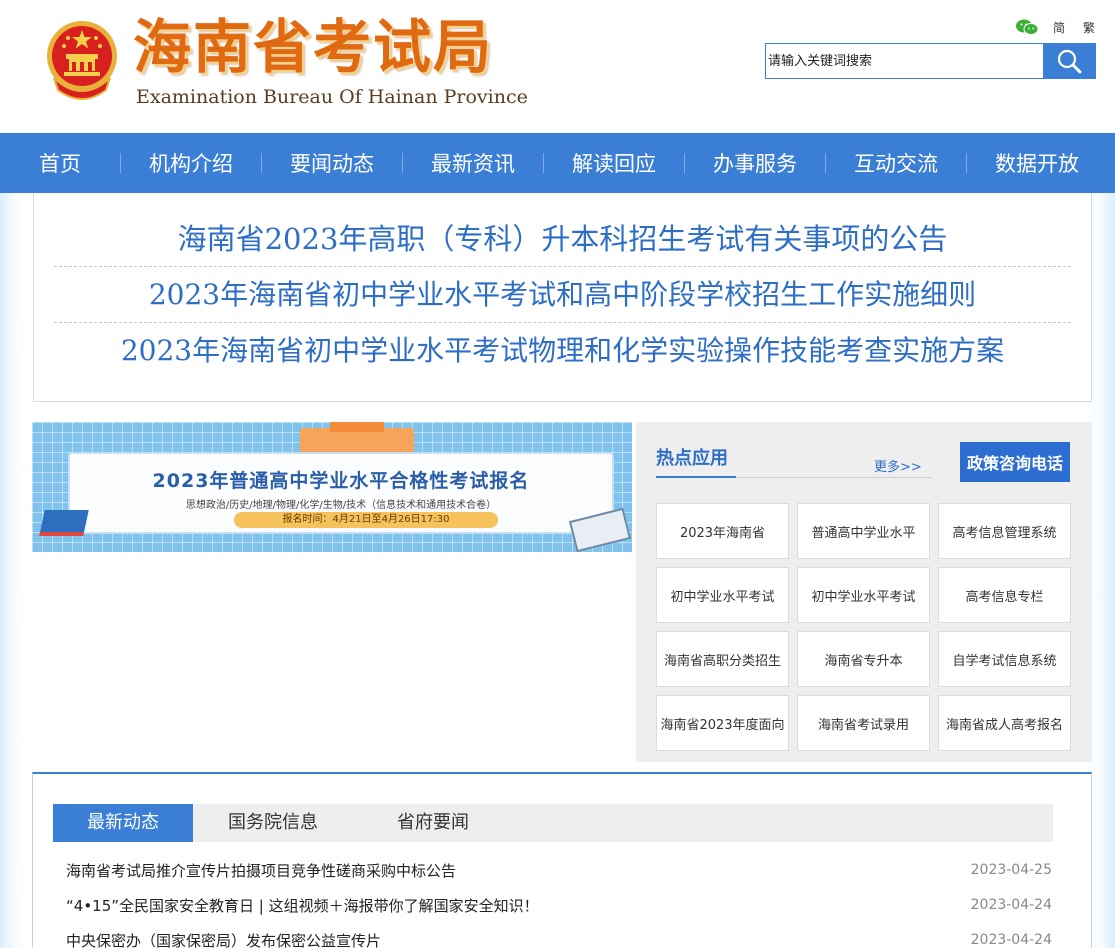 This screenshot has width=1115, height=948. What do you see at coordinates (1004, 595) in the screenshot?
I see `hot-app-tile: 高考信息专栏` at bounding box center [1004, 595].